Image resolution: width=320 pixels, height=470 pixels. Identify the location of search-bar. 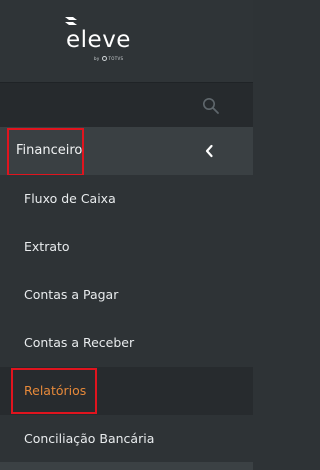
(126, 104).